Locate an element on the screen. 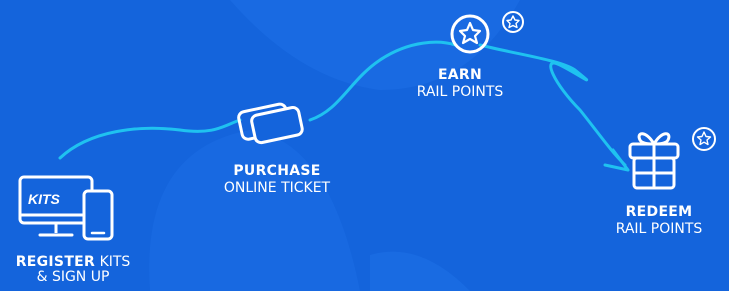 The image size is (729, 291). register-step: REGISTER KITS & SIGN UP is located at coordinates (73, 270).